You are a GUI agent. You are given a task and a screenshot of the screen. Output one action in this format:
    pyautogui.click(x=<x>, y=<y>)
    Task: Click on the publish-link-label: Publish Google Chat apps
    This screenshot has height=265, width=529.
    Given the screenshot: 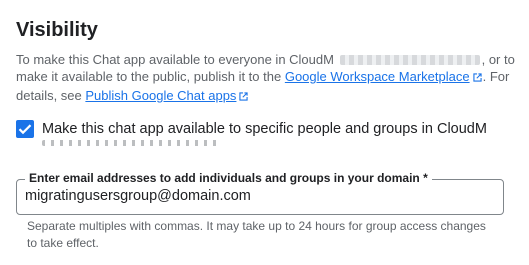 What is the action you would take?
    pyautogui.click(x=161, y=95)
    